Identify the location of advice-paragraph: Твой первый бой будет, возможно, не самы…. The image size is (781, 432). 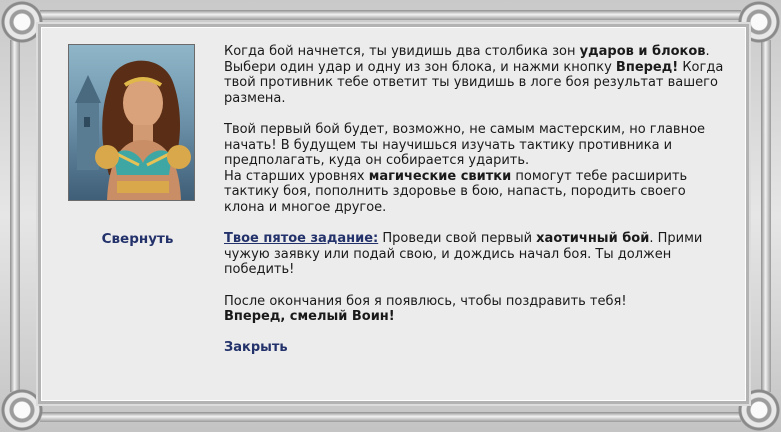
(465, 168).